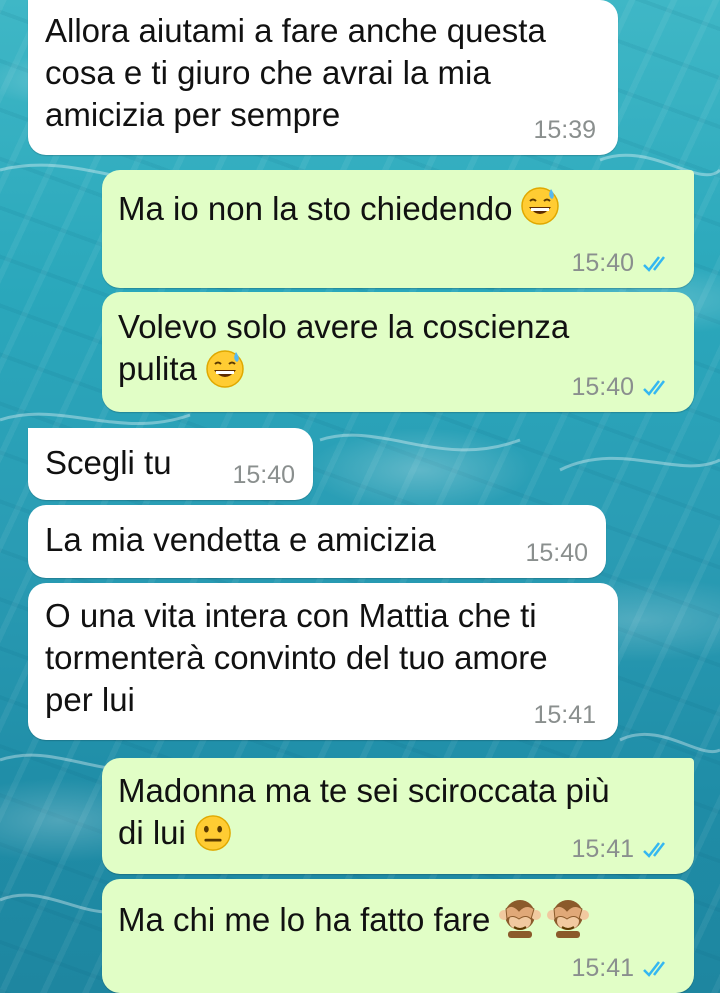  What do you see at coordinates (364, 811) in the screenshot?
I see `message-text: Madonna ma te sei sciroccata più di lui` at bounding box center [364, 811].